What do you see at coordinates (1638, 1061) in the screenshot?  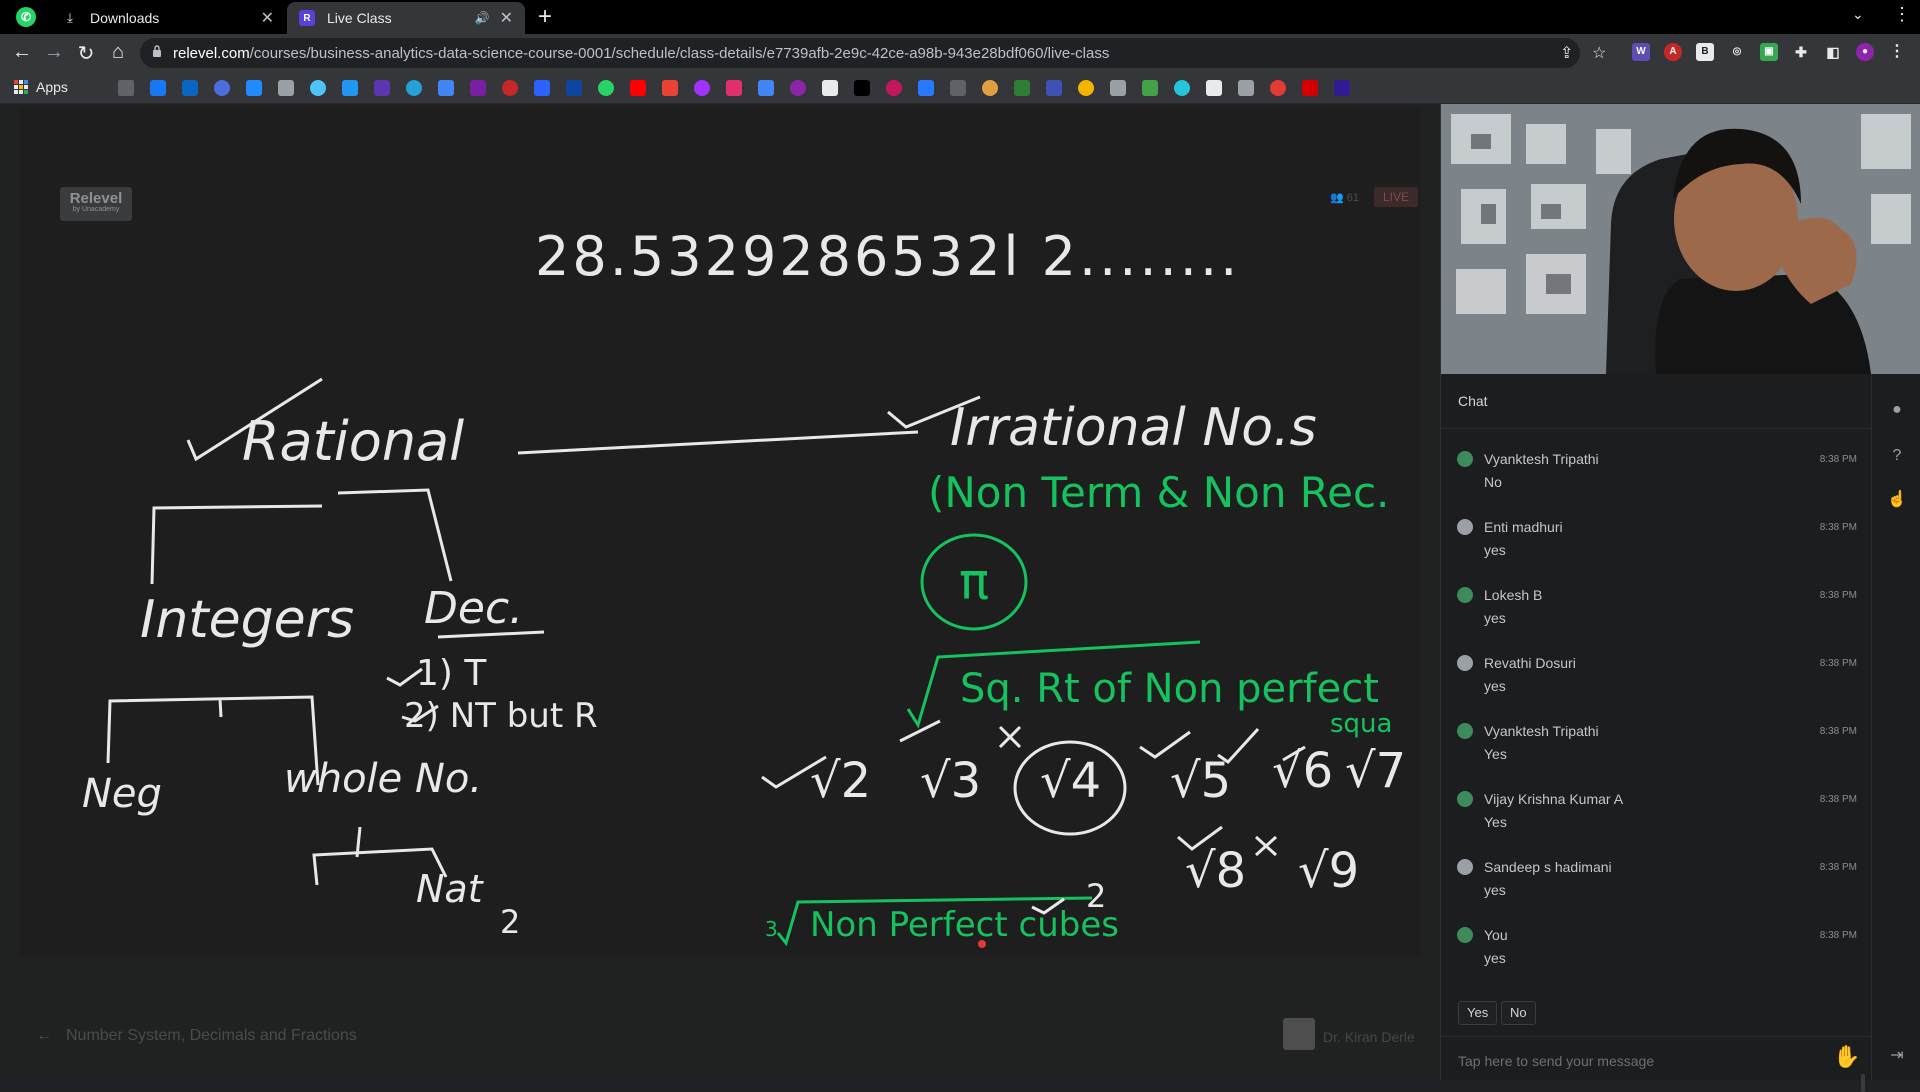 I see `chat-message-input` at bounding box center [1638, 1061].